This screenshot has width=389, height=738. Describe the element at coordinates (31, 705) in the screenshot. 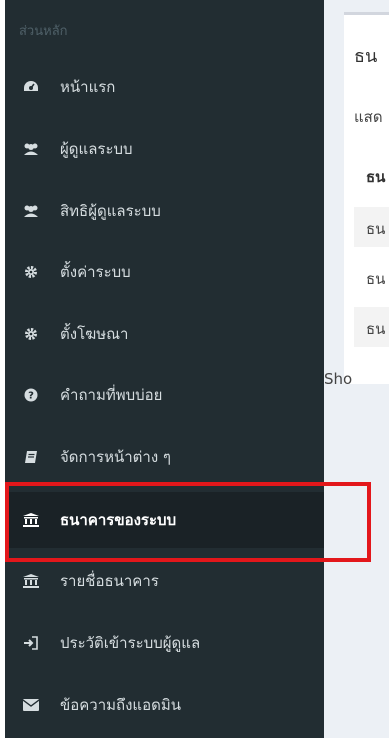

I see `envelope-icon` at that location.